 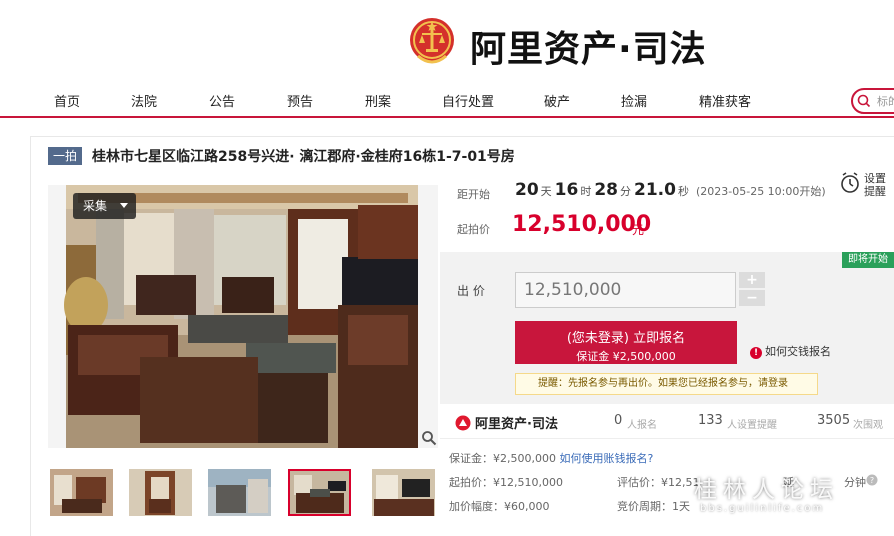 What do you see at coordinates (653, 506) in the screenshot?
I see `period-detail: 竞价周期：1天` at bounding box center [653, 506].